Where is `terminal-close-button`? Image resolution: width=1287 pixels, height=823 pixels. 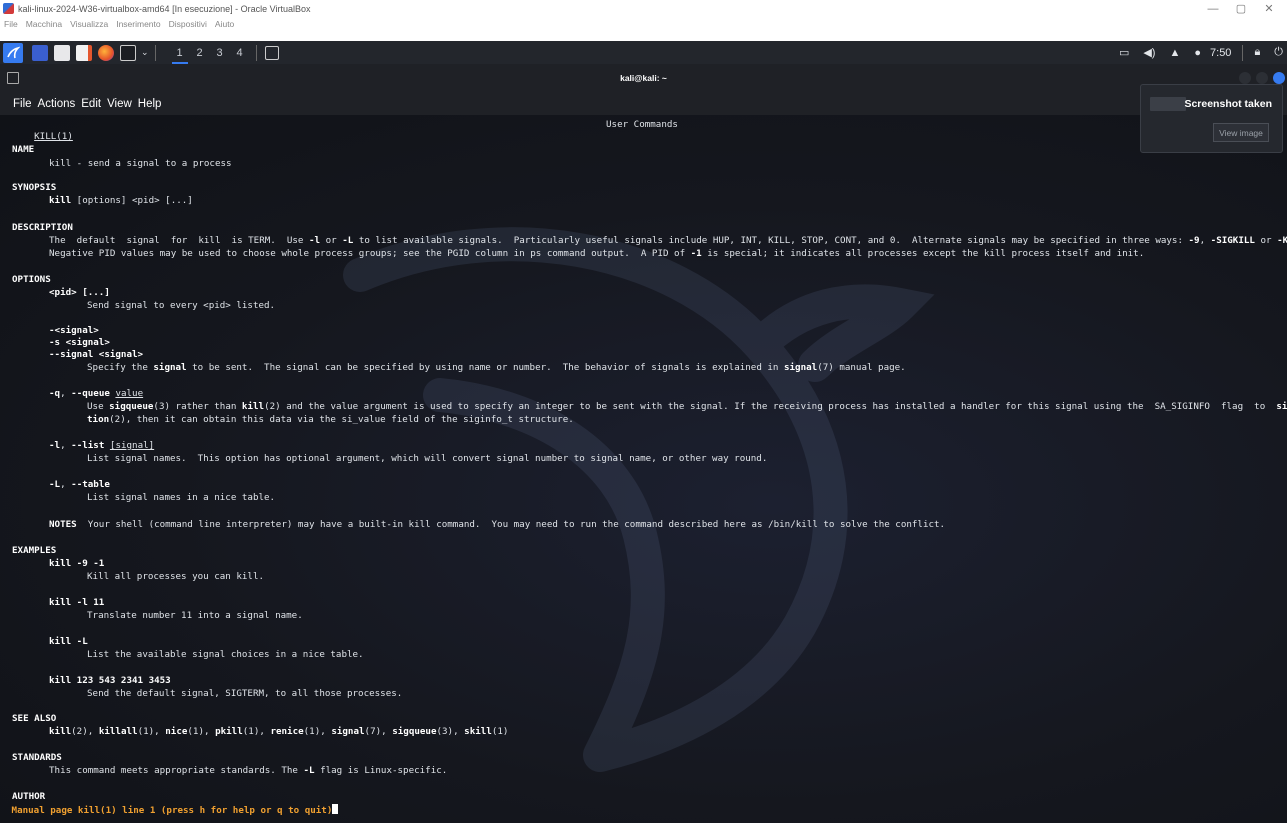
terminal-close-button is located at coordinates (1279, 78).